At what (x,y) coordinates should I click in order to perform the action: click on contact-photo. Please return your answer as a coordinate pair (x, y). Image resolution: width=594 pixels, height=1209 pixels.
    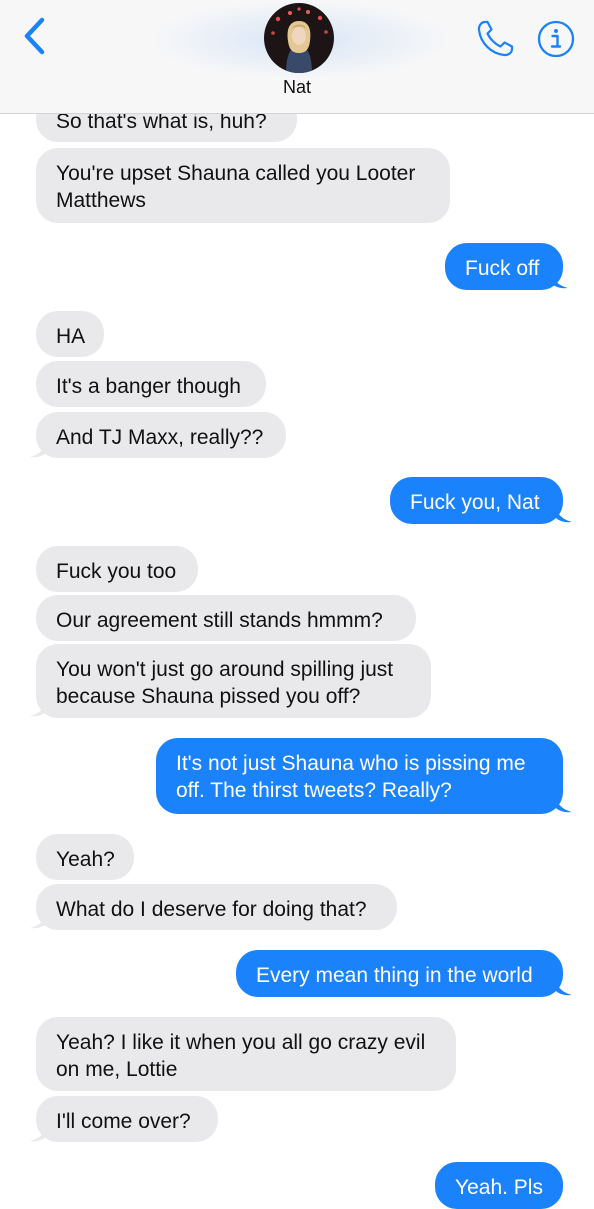
    Looking at the image, I should click on (299, 38).